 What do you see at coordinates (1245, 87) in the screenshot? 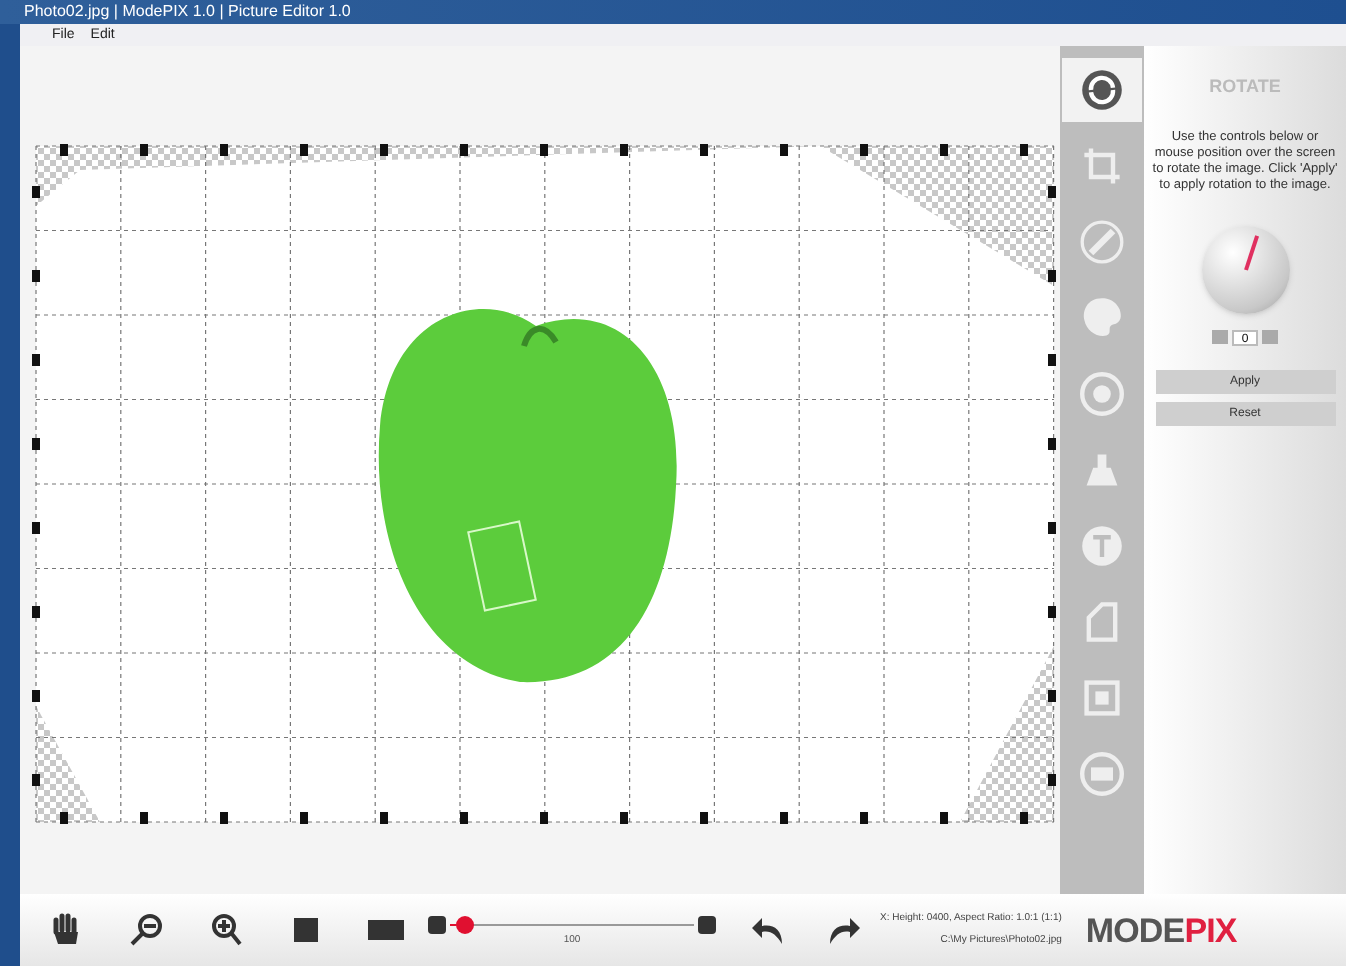
I see `panel-title: ROTATE` at bounding box center [1245, 87].